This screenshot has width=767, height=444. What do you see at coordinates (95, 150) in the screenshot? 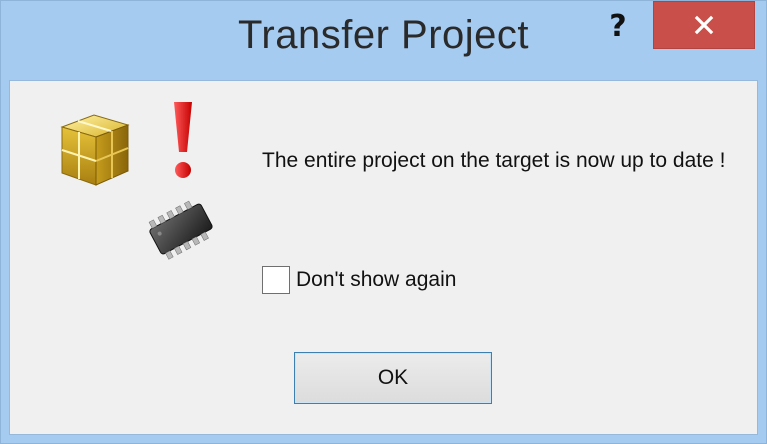
I see `project-box-icon` at bounding box center [95, 150].